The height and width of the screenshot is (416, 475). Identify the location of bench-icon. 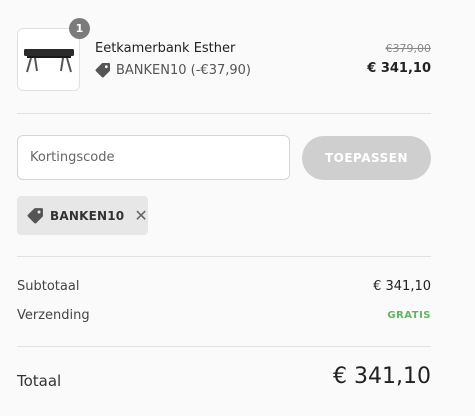
(49, 61).